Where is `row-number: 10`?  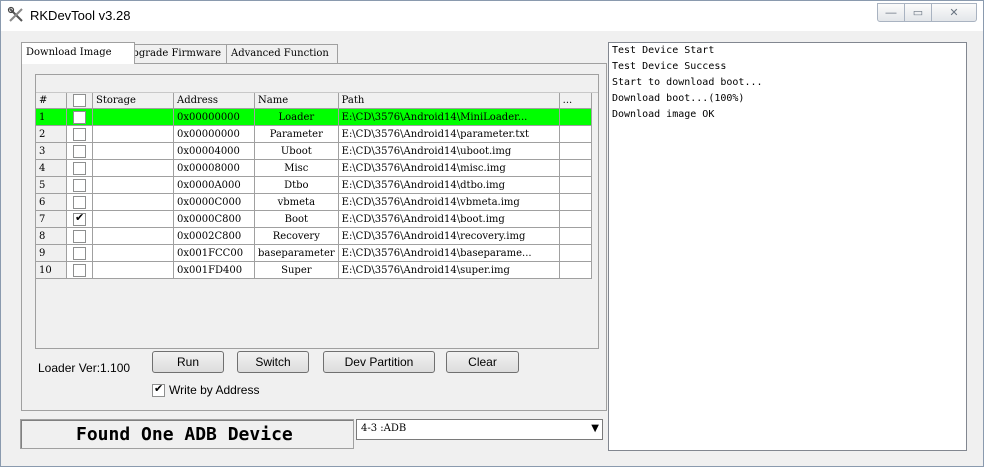
row-number: 10 is located at coordinates (51, 270).